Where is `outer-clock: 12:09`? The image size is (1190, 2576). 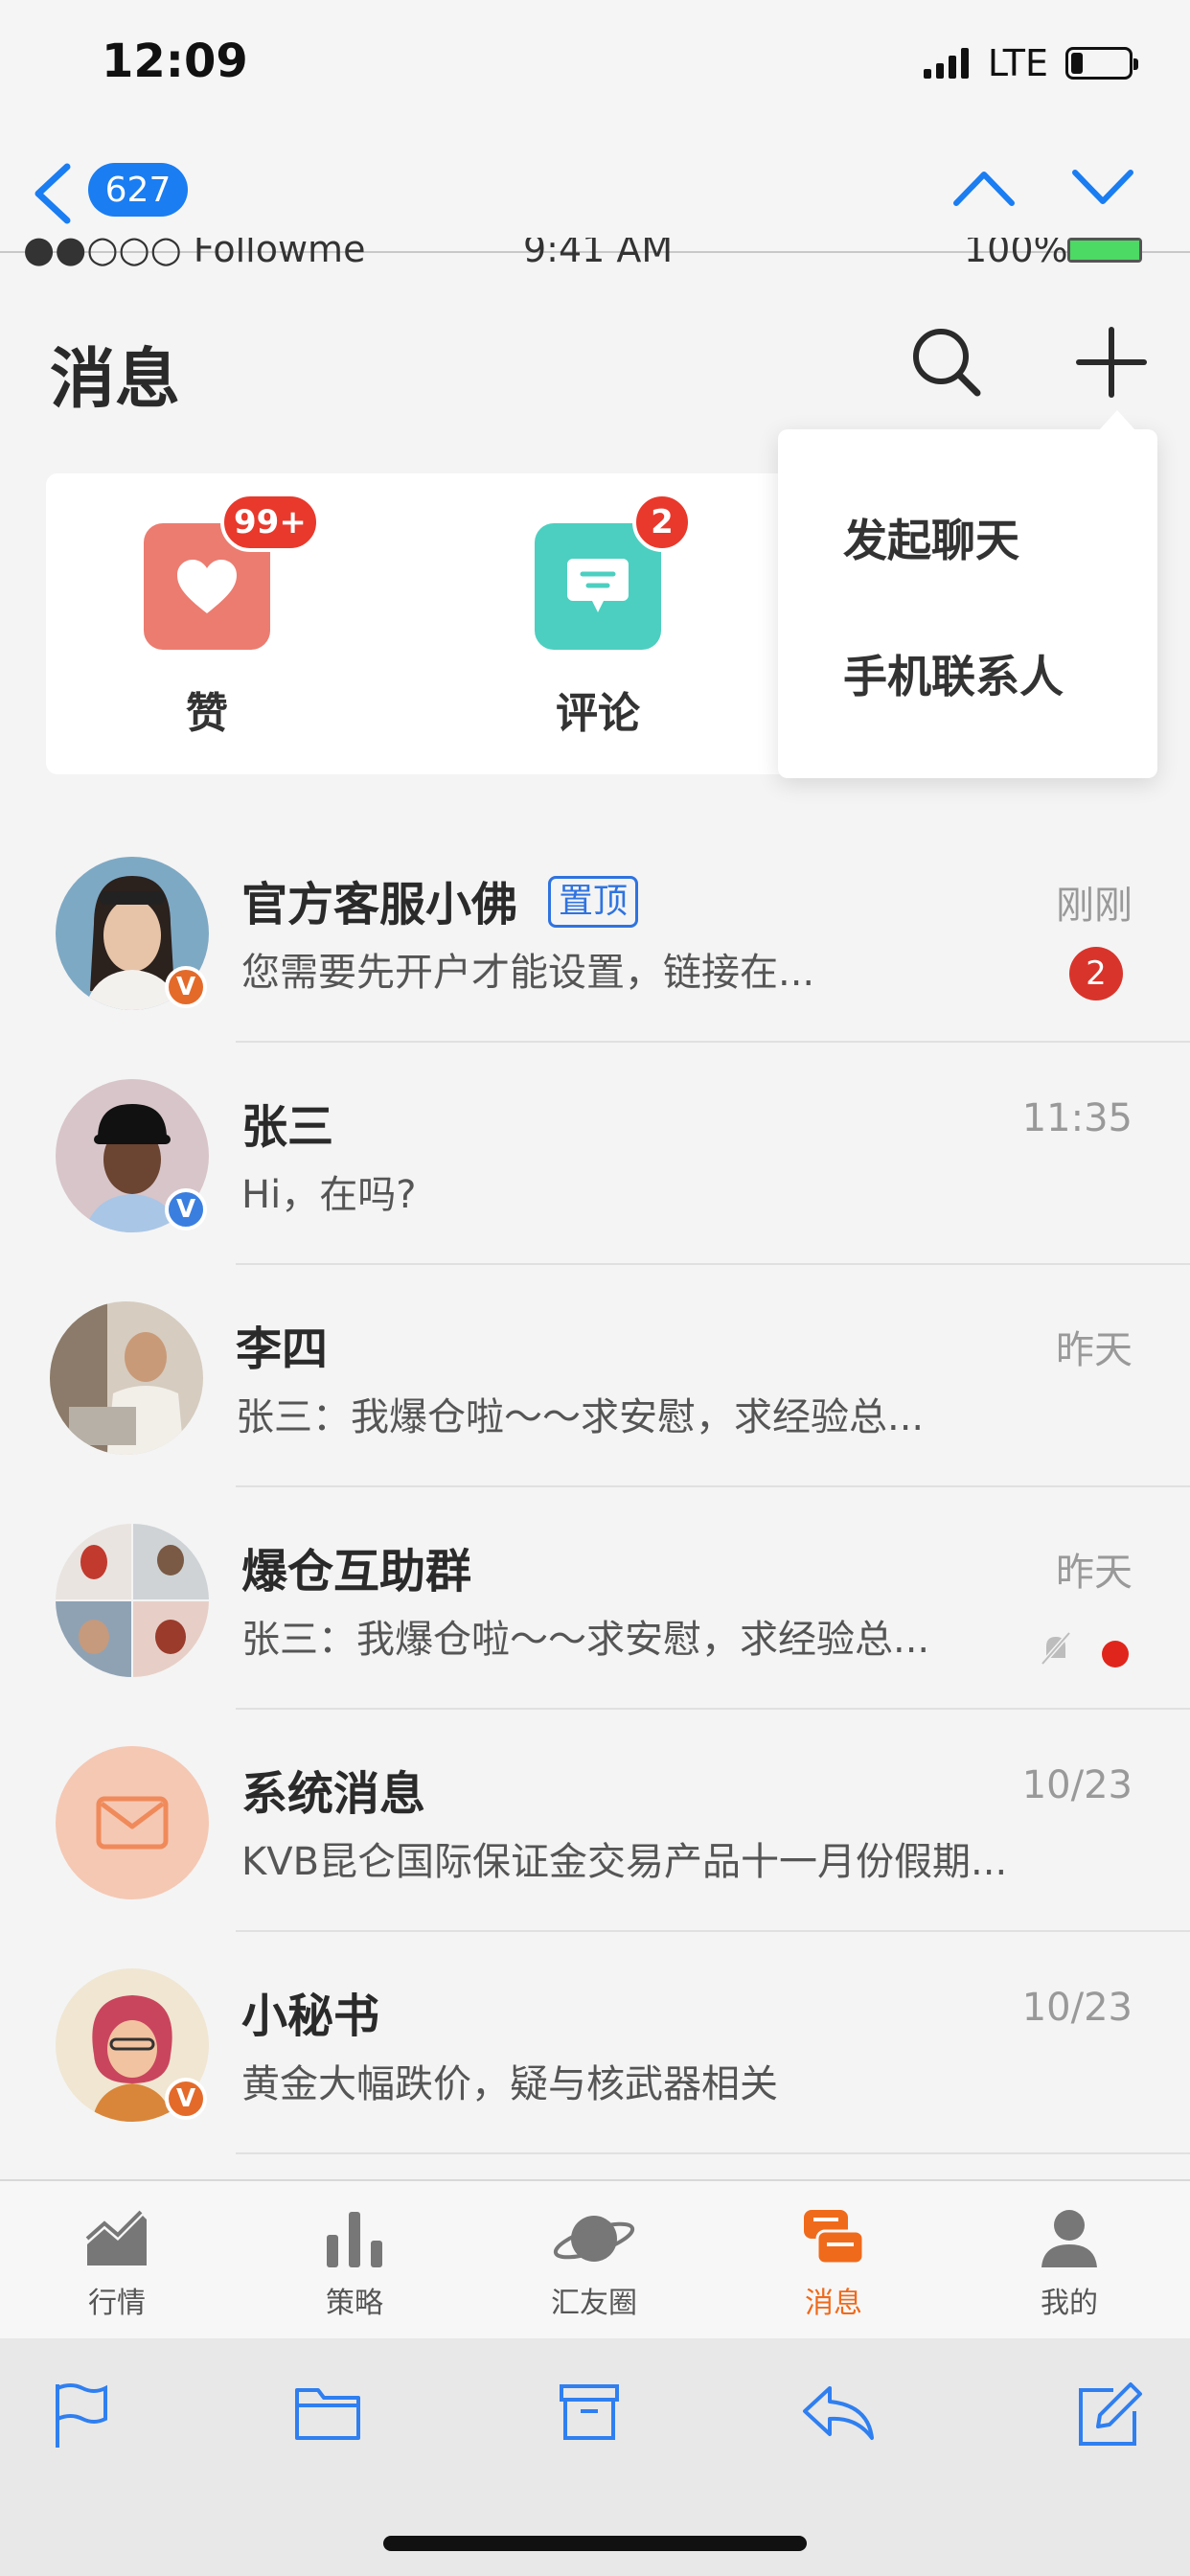 outer-clock: 12:09 is located at coordinates (175, 61).